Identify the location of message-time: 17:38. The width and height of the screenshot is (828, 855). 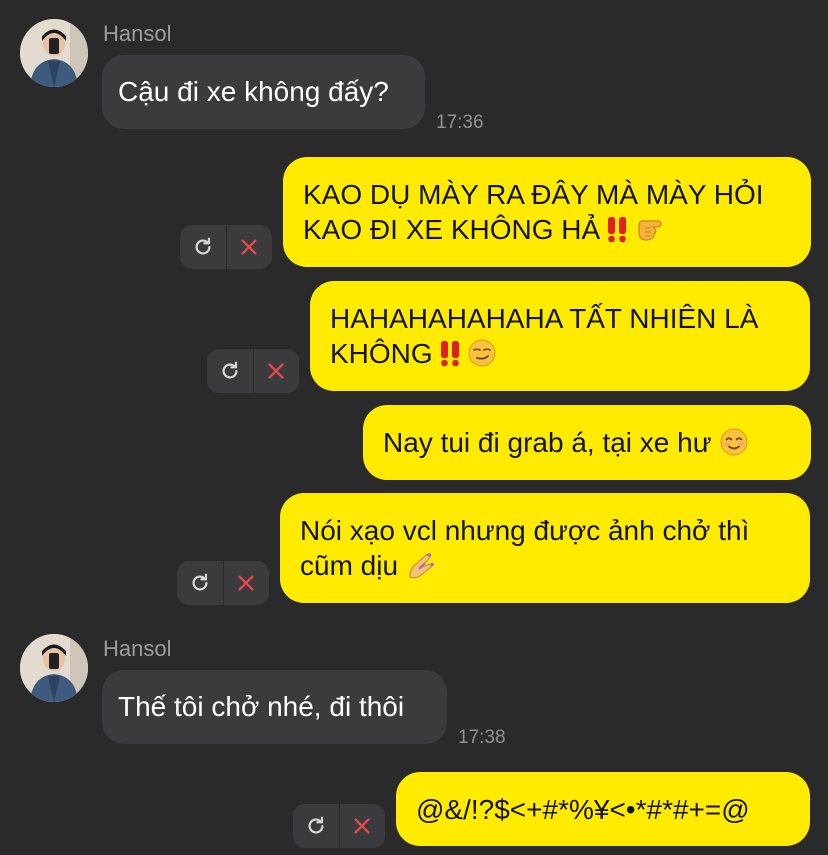
(482, 737).